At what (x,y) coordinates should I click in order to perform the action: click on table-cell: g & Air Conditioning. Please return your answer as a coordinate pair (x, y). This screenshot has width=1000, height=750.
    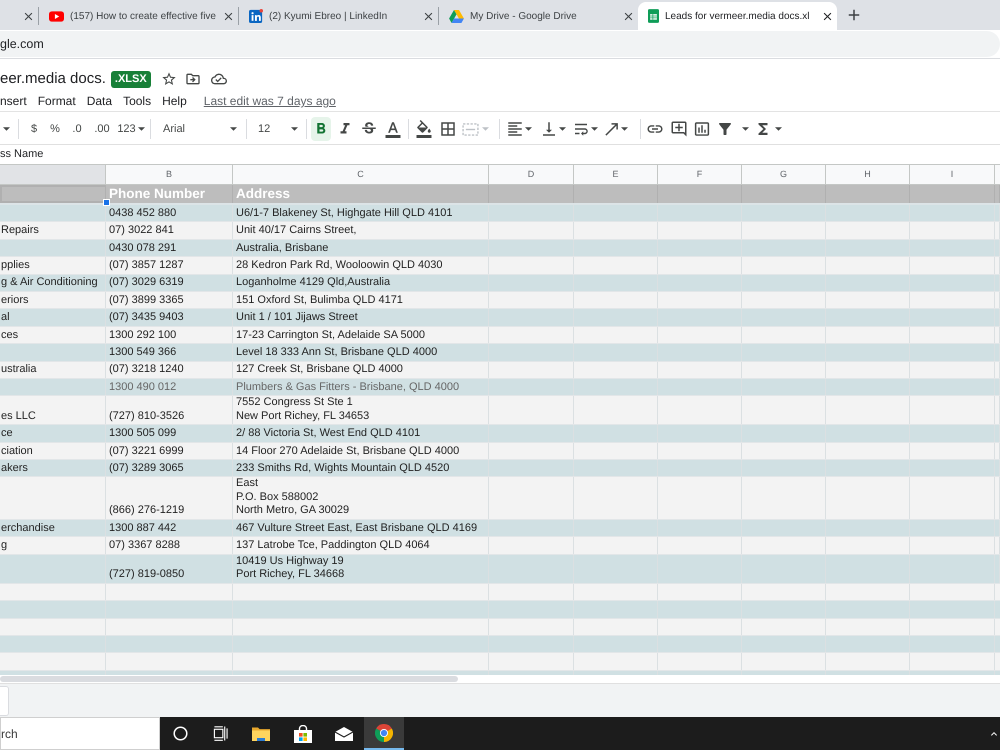
    Looking at the image, I should click on (53, 282).